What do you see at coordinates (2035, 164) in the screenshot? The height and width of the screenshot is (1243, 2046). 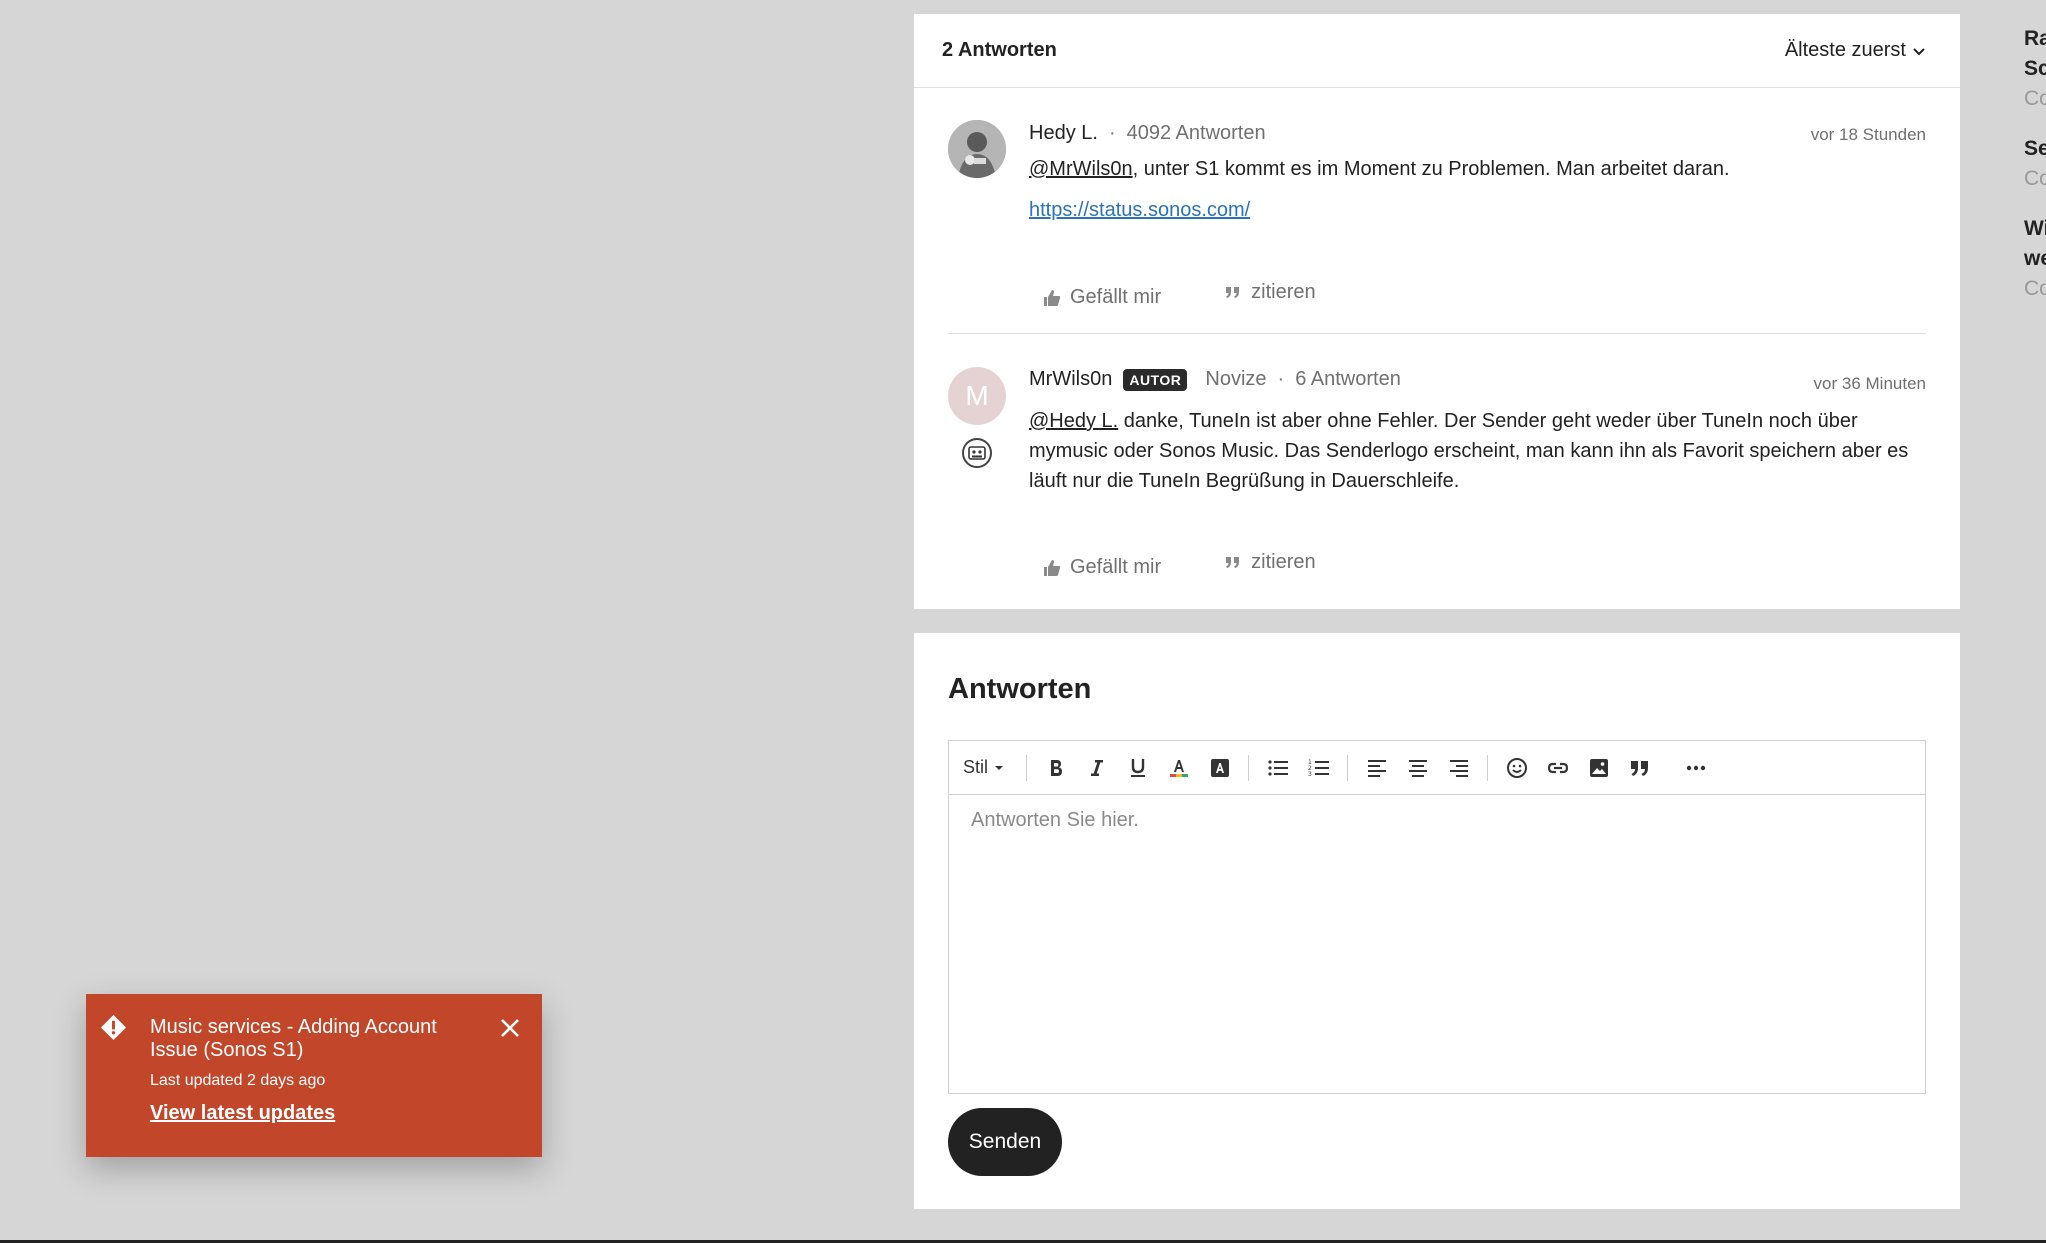 I see `related-topic: Se Co` at bounding box center [2035, 164].